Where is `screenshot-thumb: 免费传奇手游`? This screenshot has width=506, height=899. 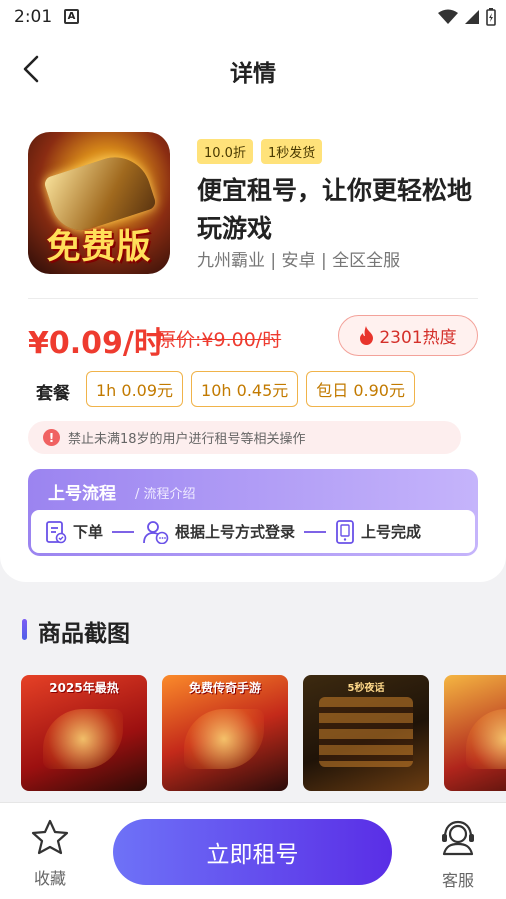
screenshot-thumb: 免费传奇手游 is located at coordinates (225, 733).